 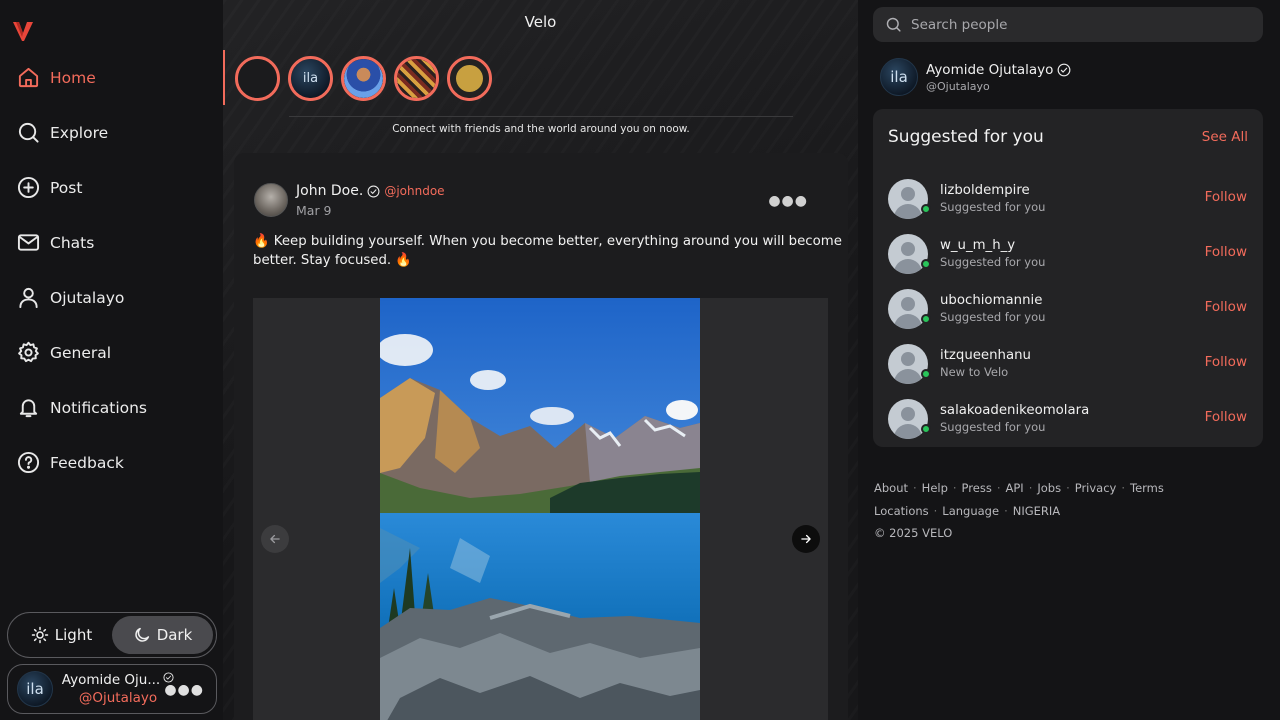 I want to click on footer-link-region: NIGERIA, so click(x=1036, y=511).